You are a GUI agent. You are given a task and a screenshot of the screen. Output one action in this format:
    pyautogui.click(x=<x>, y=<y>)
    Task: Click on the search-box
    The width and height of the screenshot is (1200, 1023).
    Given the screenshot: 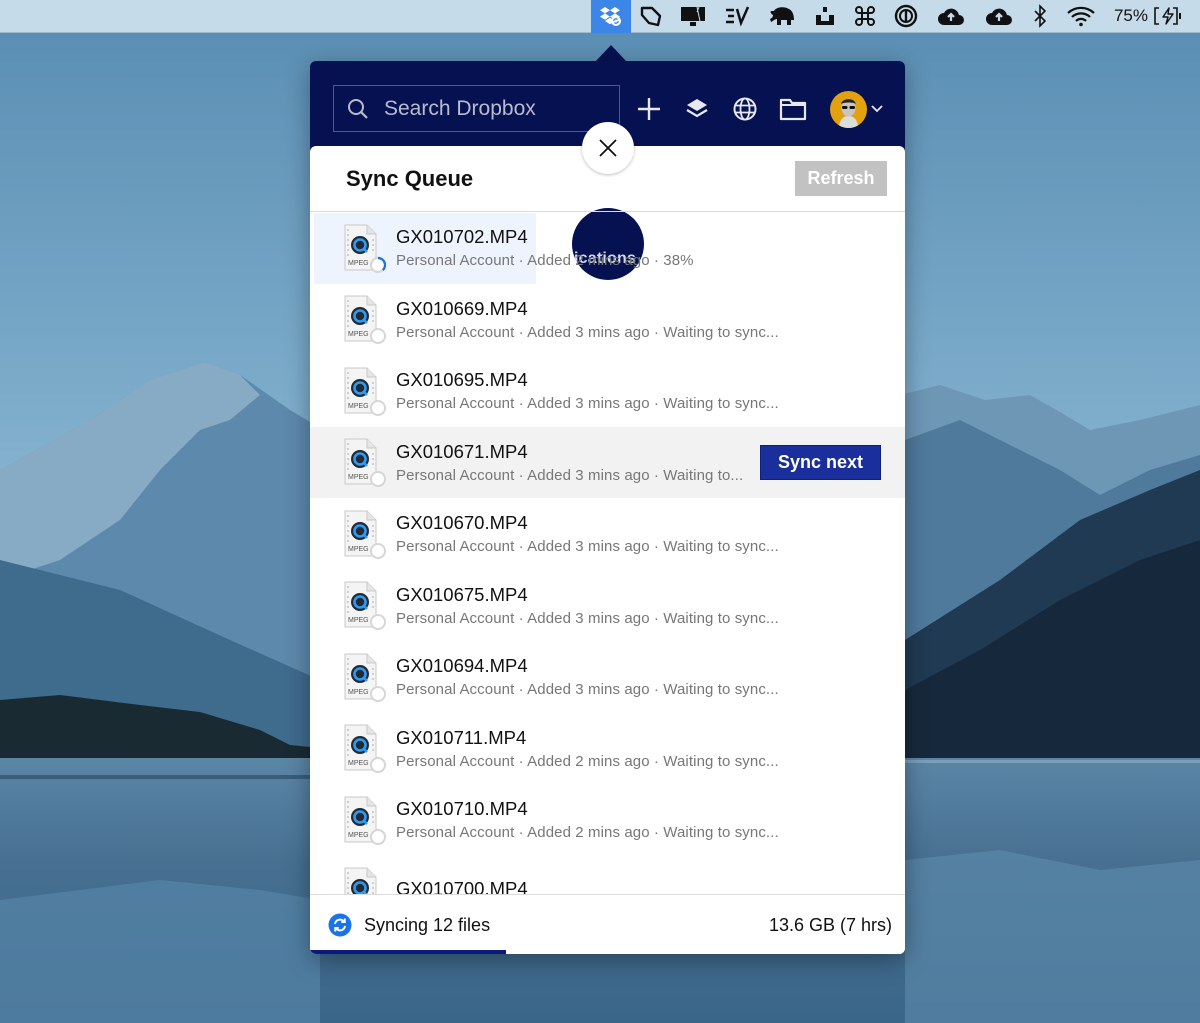 What is the action you would take?
    pyautogui.click(x=476, y=108)
    